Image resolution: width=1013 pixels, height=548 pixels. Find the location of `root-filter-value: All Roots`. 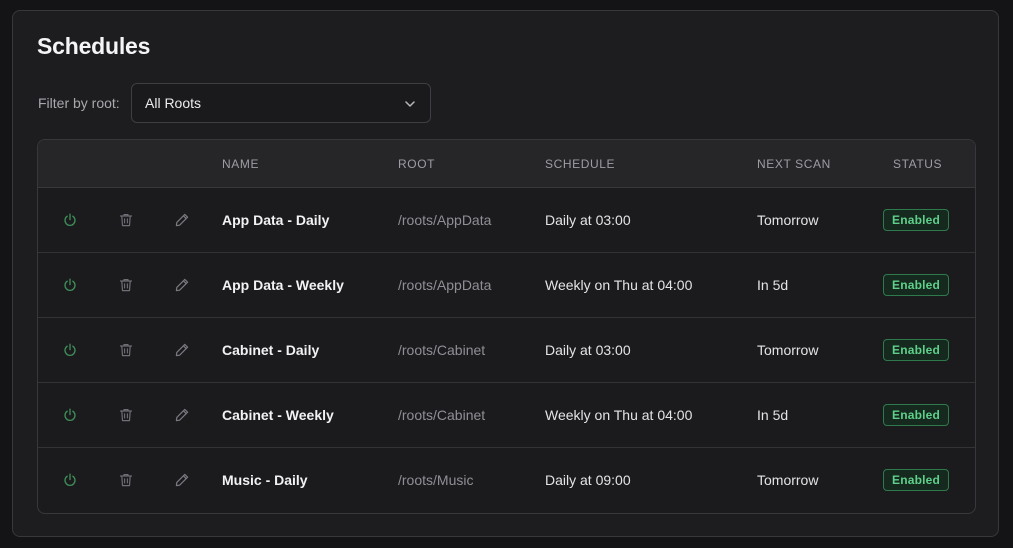

root-filter-value: All Roots is located at coordinates (173, 103).